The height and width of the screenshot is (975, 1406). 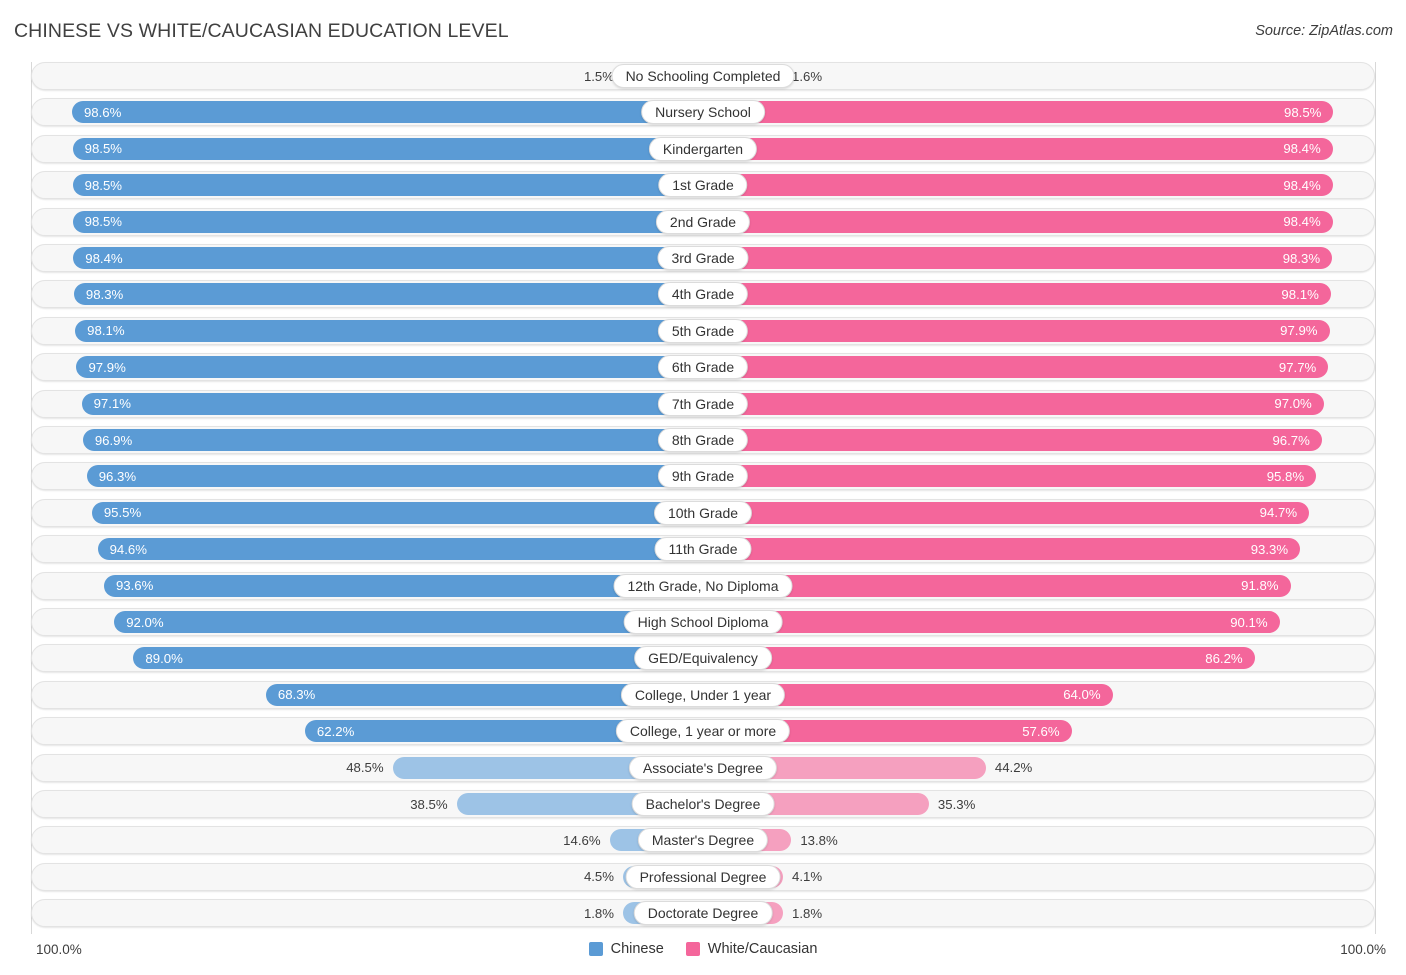 I want to click on bar-chinese: 98.6%, so click(x=387, y=112).